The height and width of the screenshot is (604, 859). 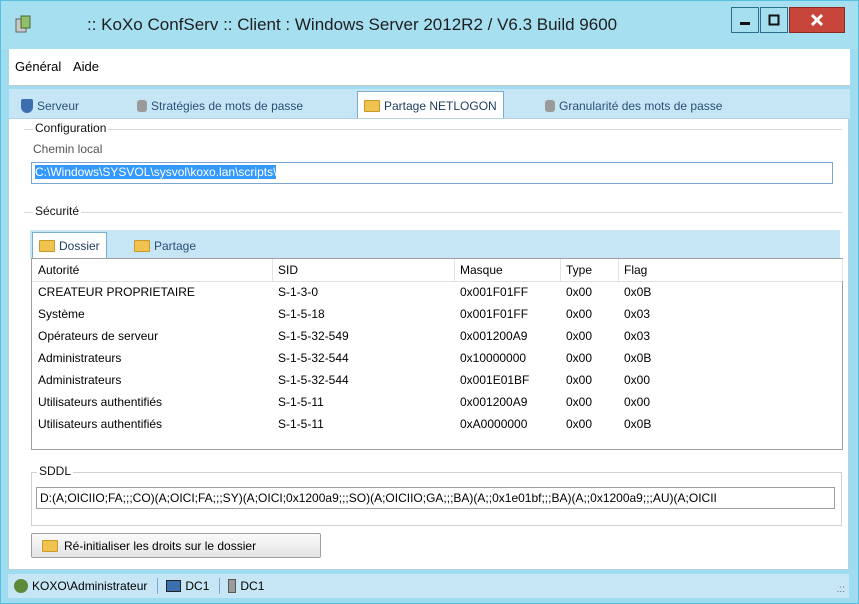 I want to click on cell-sid: S-1-5-18, so click(x=301, y=314).